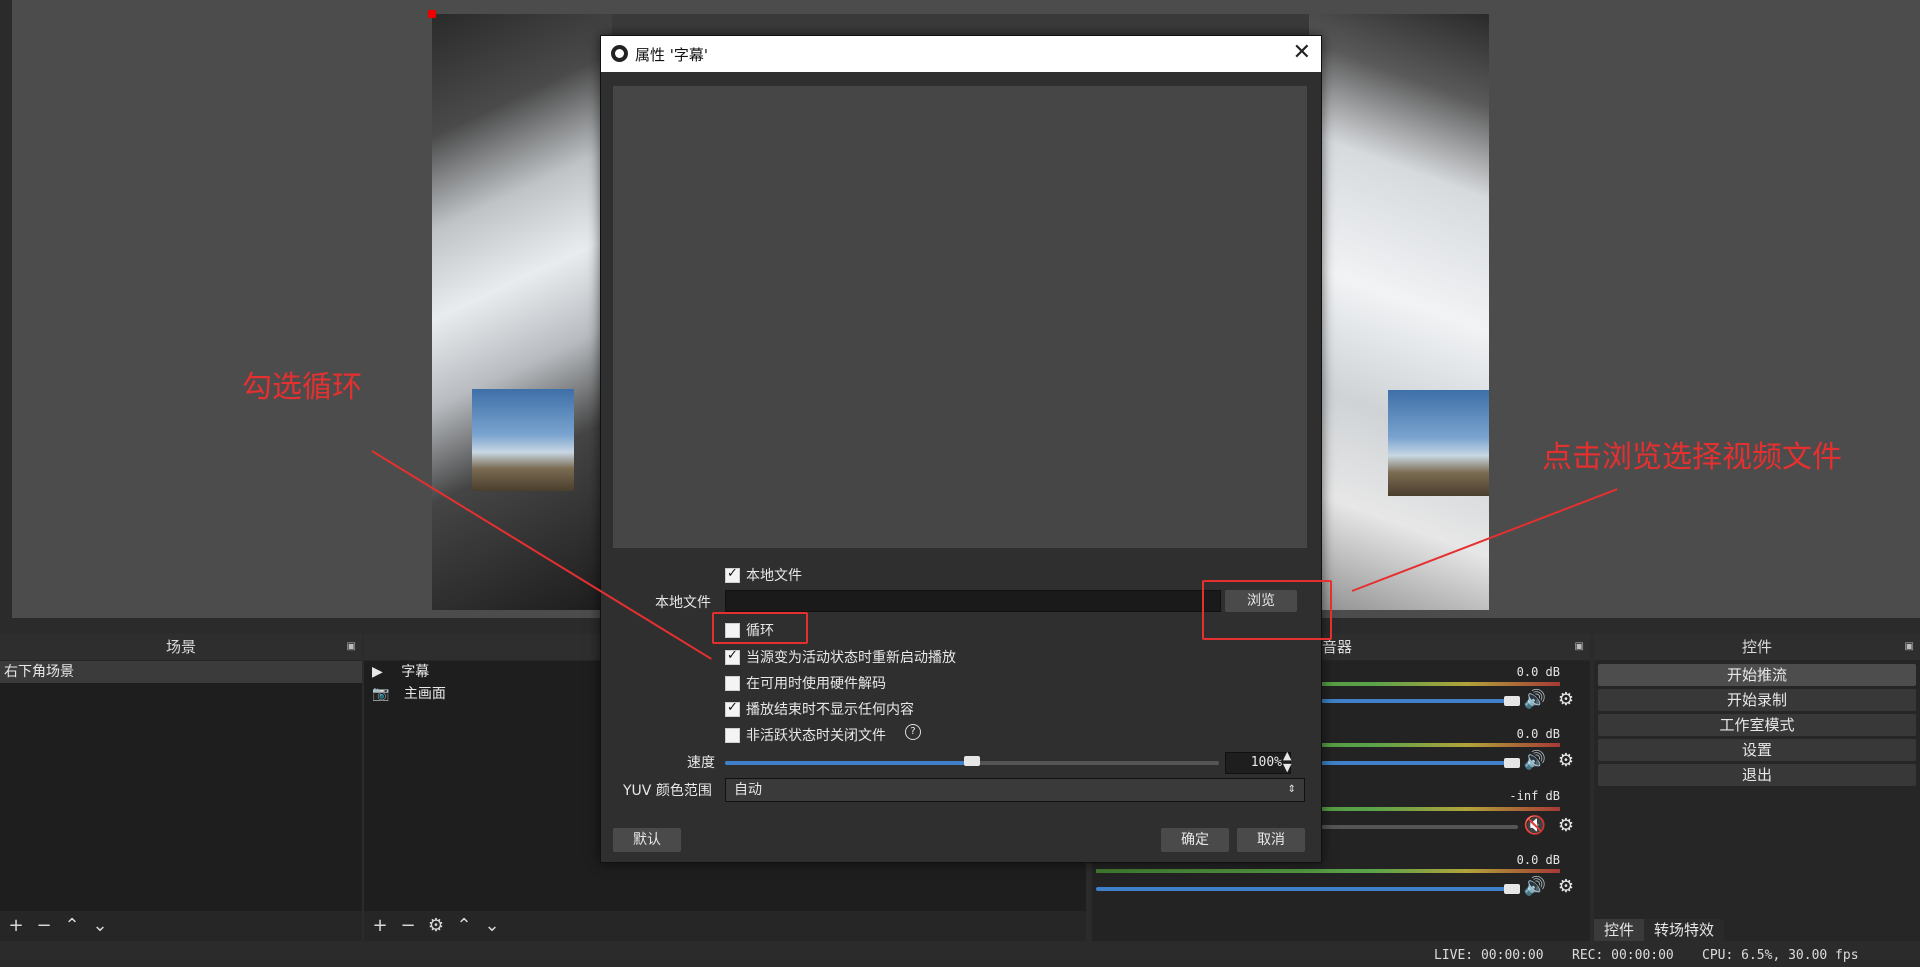 This screenshot has height=967, width=1920. Describe the element at coordinates (1267, 610) in the screenshot. I see `annotation-box-browse` at that location.